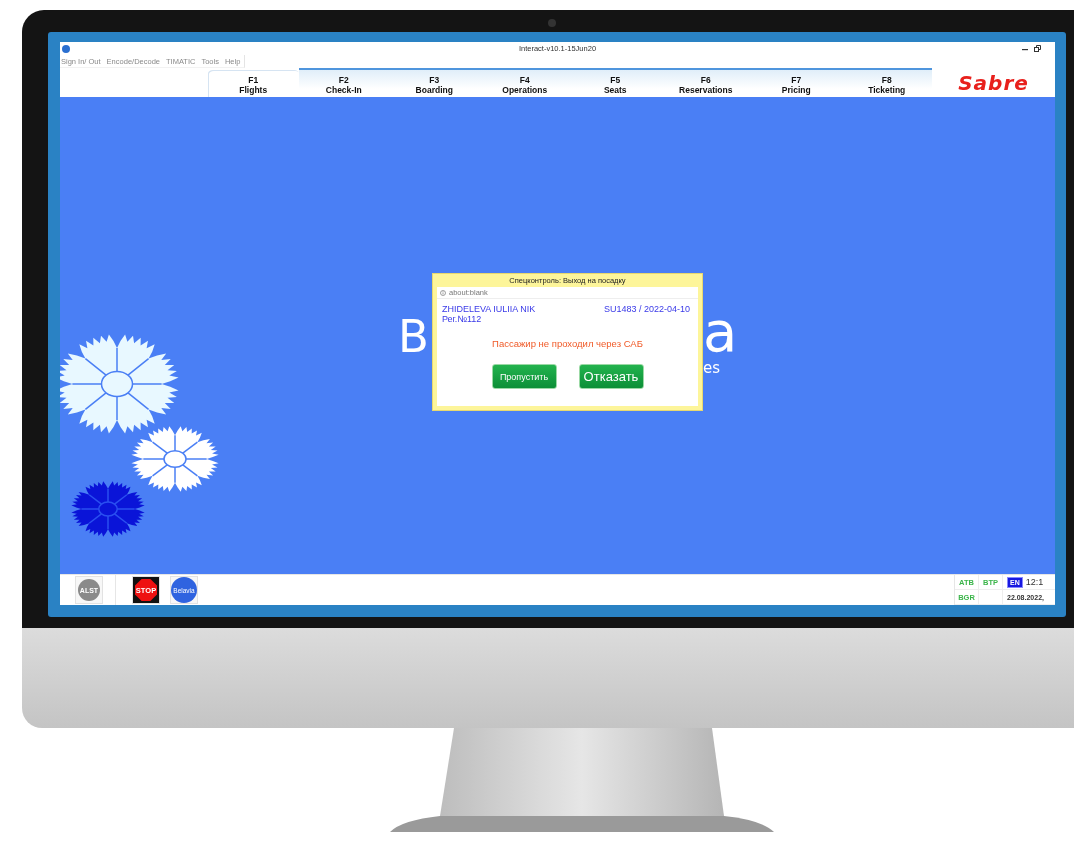 This screenshot has height=853, width=1074. I want to click on tab: F1 Flights, so click(253, 82).